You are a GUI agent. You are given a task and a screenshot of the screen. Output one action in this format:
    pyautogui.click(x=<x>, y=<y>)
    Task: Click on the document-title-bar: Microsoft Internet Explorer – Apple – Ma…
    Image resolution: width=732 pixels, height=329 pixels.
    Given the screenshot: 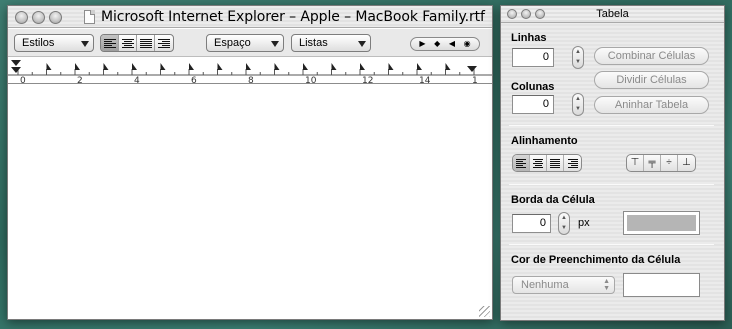 What is the action you would take?
    pyautogui.click(x=250, y=17)
    